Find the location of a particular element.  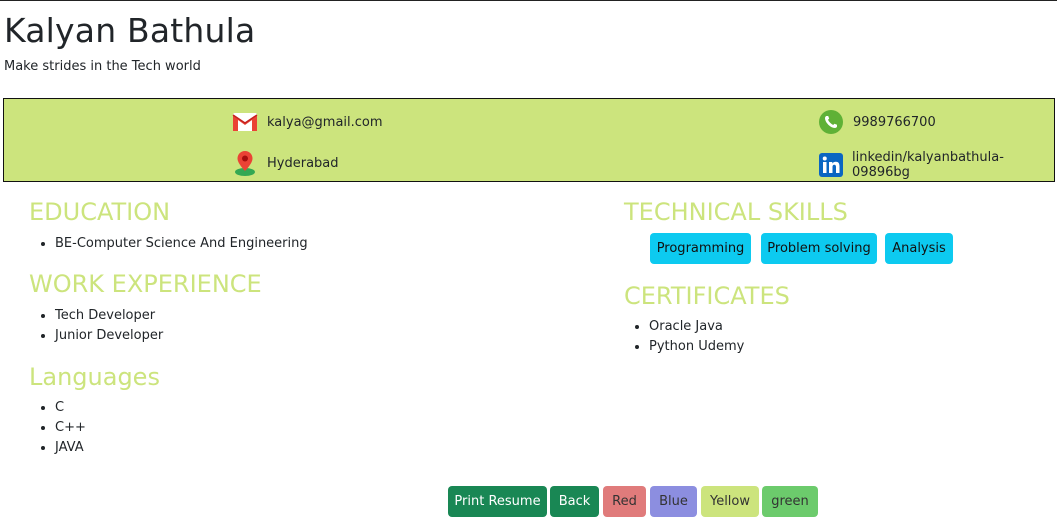

education-list: BE-Computer Science And Engineering is located at coordinates (169, 244).